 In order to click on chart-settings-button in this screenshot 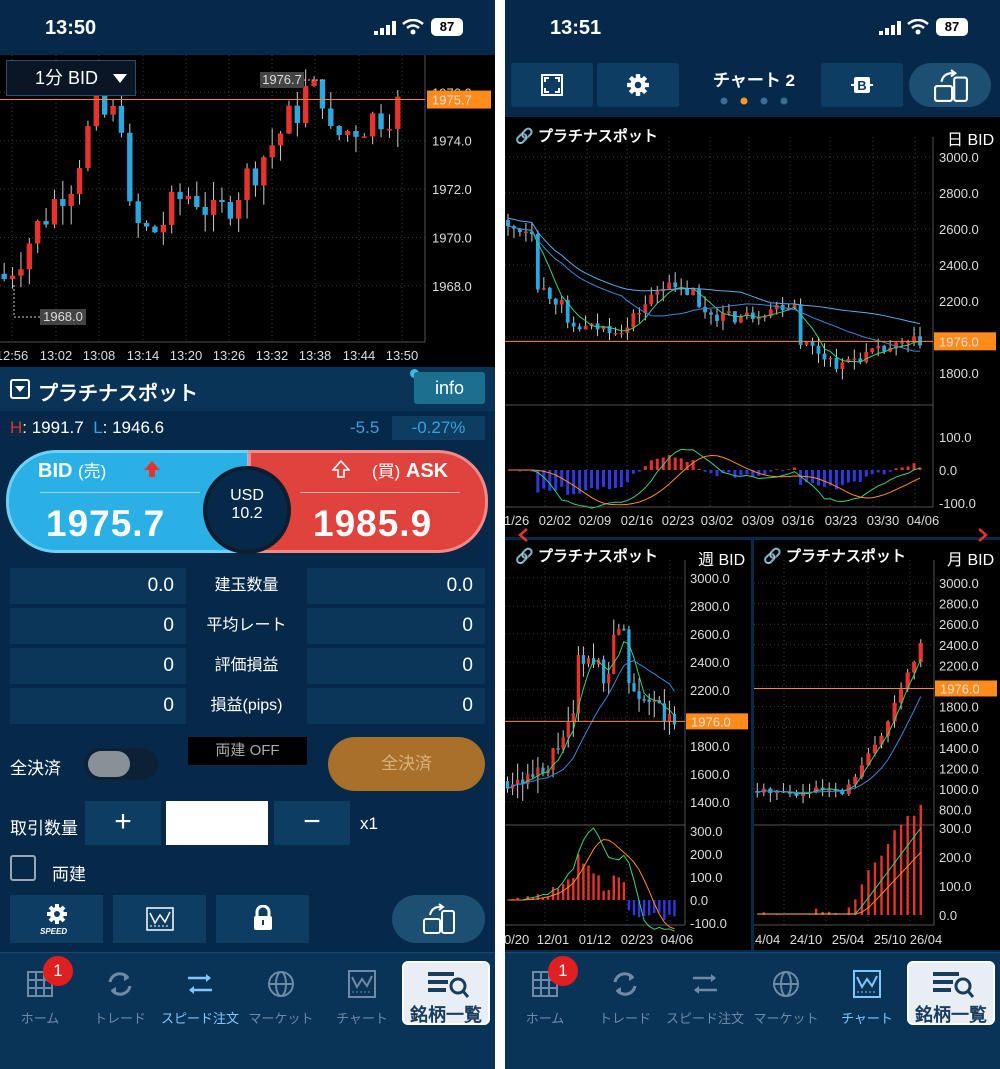, I will do `click(638, 85)`.